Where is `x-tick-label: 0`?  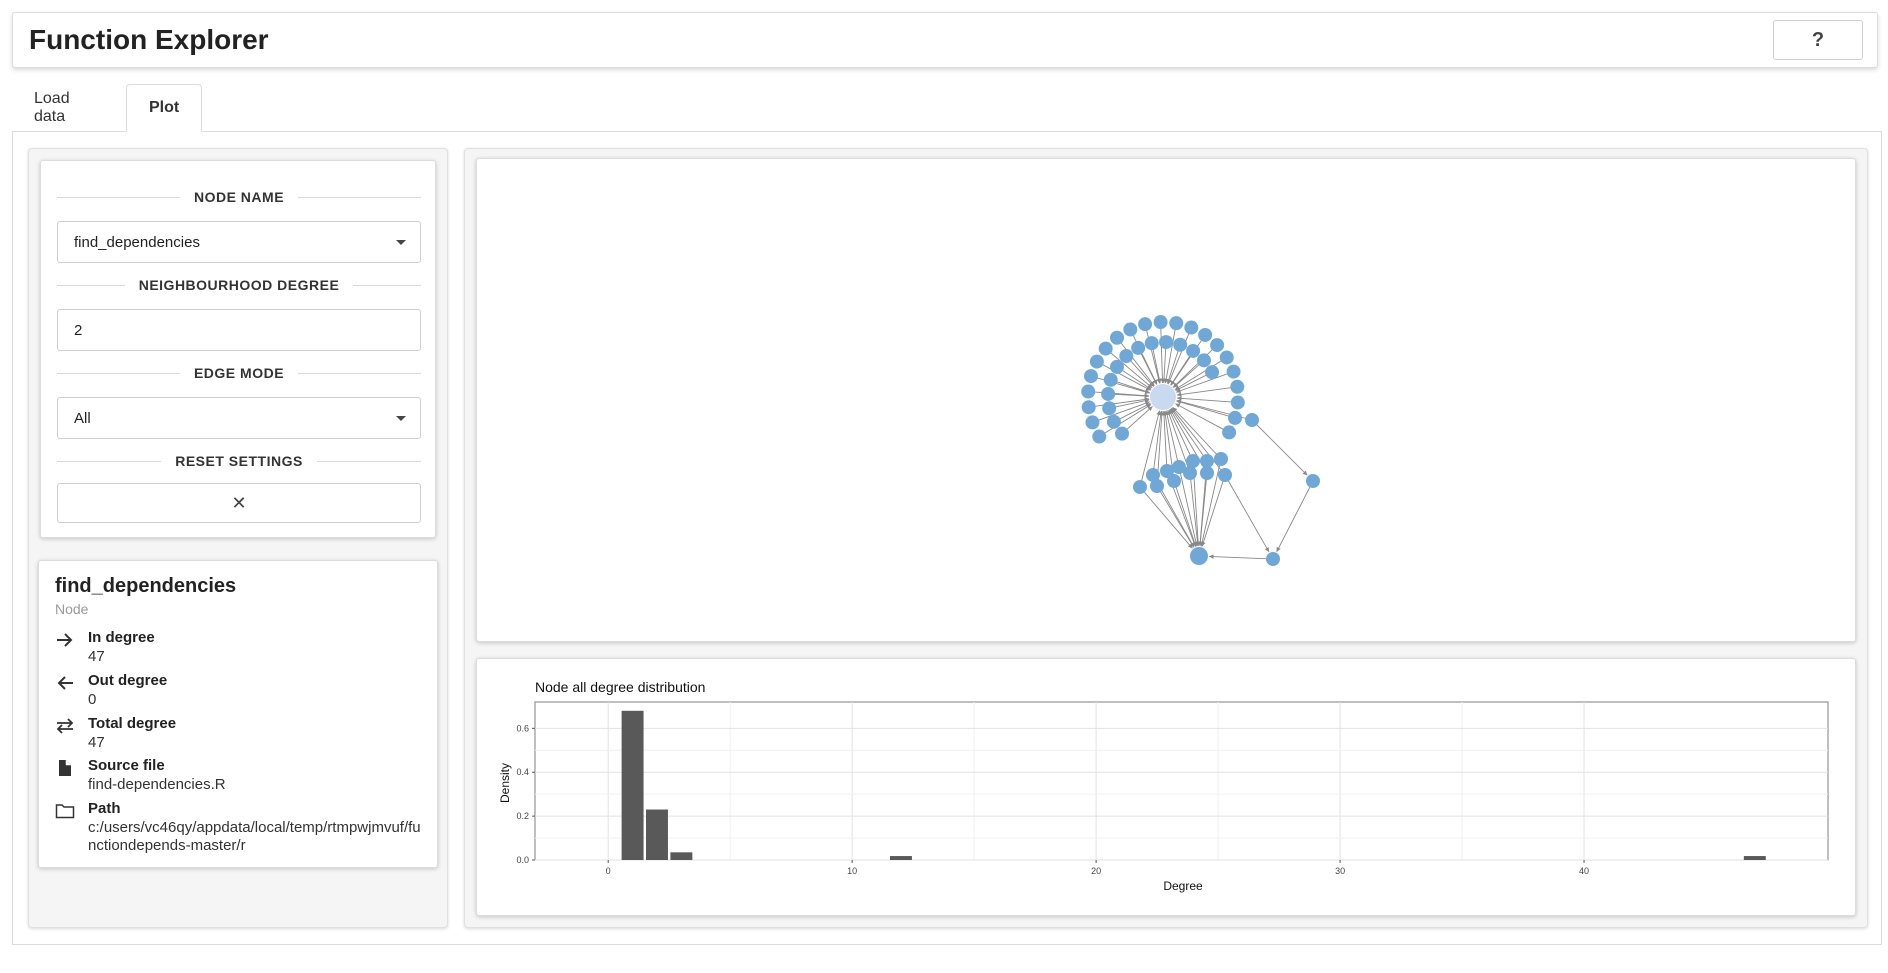 x-tick-label: 0 is located at coordinates (608, 871).